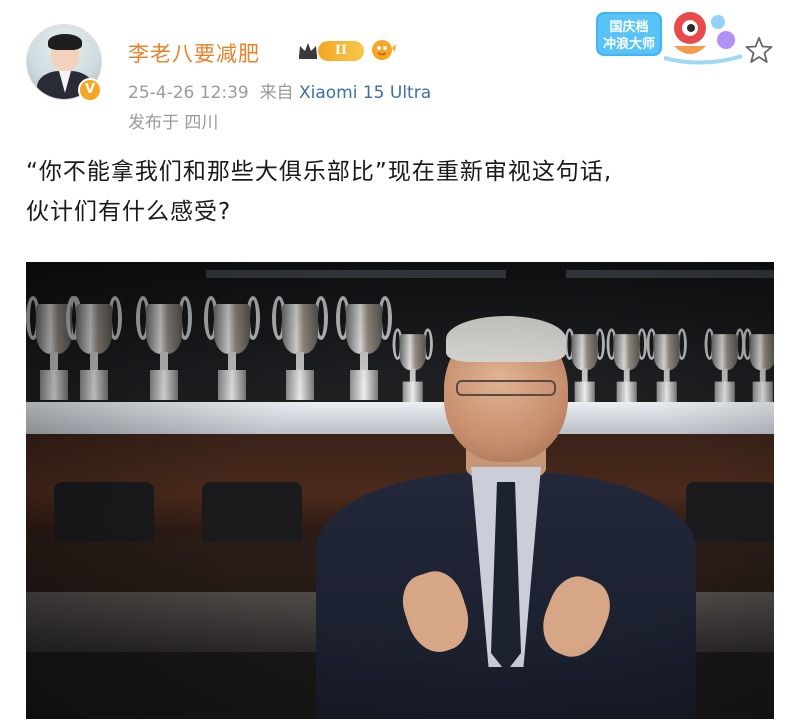 The image size is (800, 719). What do you see at coordinates (308, 51) in the screenshot?
I see `crown-icon` at bounding box center [308, 51].